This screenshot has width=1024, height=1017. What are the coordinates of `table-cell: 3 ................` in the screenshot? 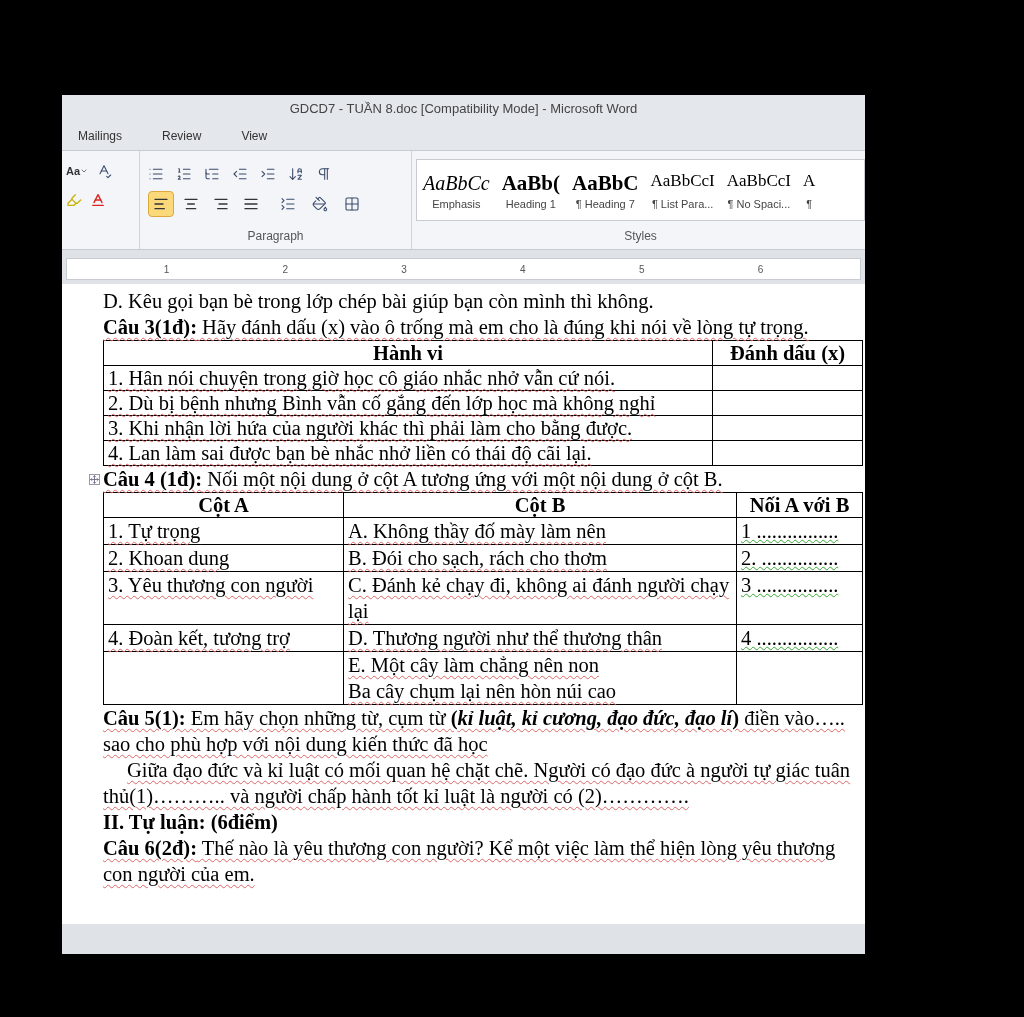 It's located at (790, 585).